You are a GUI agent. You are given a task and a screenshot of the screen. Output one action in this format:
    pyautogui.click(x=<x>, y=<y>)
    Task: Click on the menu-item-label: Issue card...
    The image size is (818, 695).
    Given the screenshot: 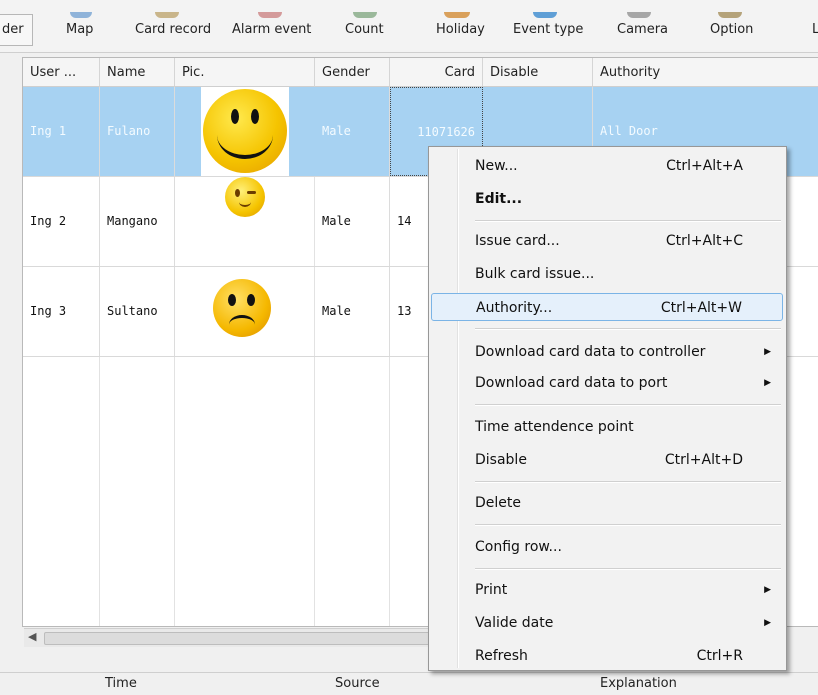 What is the action you would take?
    pyautogui.click(x=517, y=241)
    